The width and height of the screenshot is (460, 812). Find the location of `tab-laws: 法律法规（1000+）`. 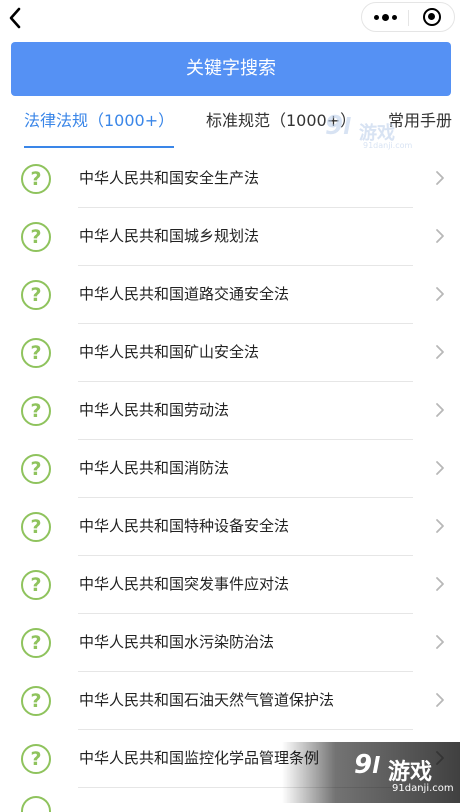

tab-laws: 法律法规（1000+） is located at coordinates (99, 121).